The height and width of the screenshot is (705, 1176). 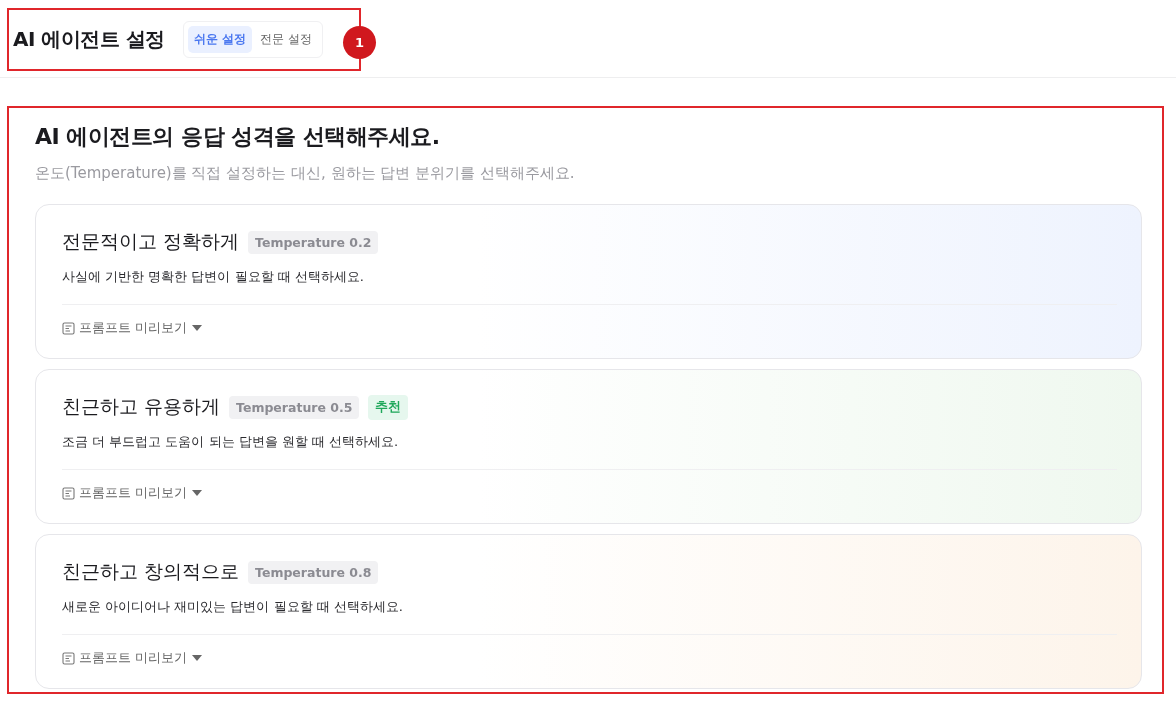 What do you see at coordinates (313, 572) in the screenshot?
I see `temperature-tag: Temperature 0.8` at bounding box center [313, 572].